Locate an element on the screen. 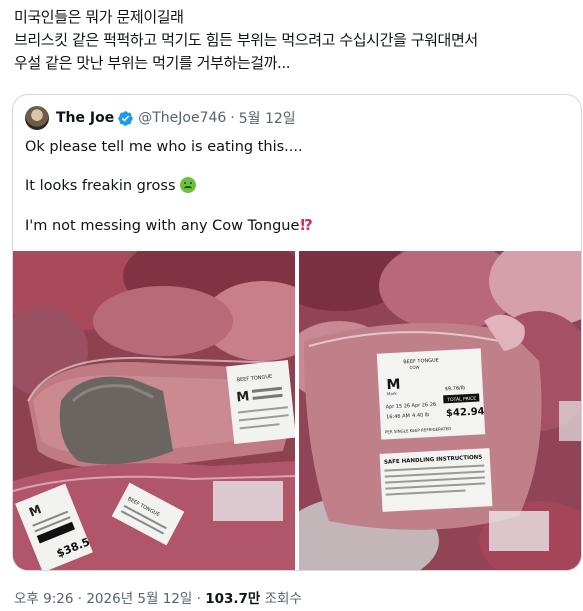 This screenshot has width=583, height=611. post-line-1: 미국인들은 뭐가 문제이길래 is located at coordinates (99, 17).